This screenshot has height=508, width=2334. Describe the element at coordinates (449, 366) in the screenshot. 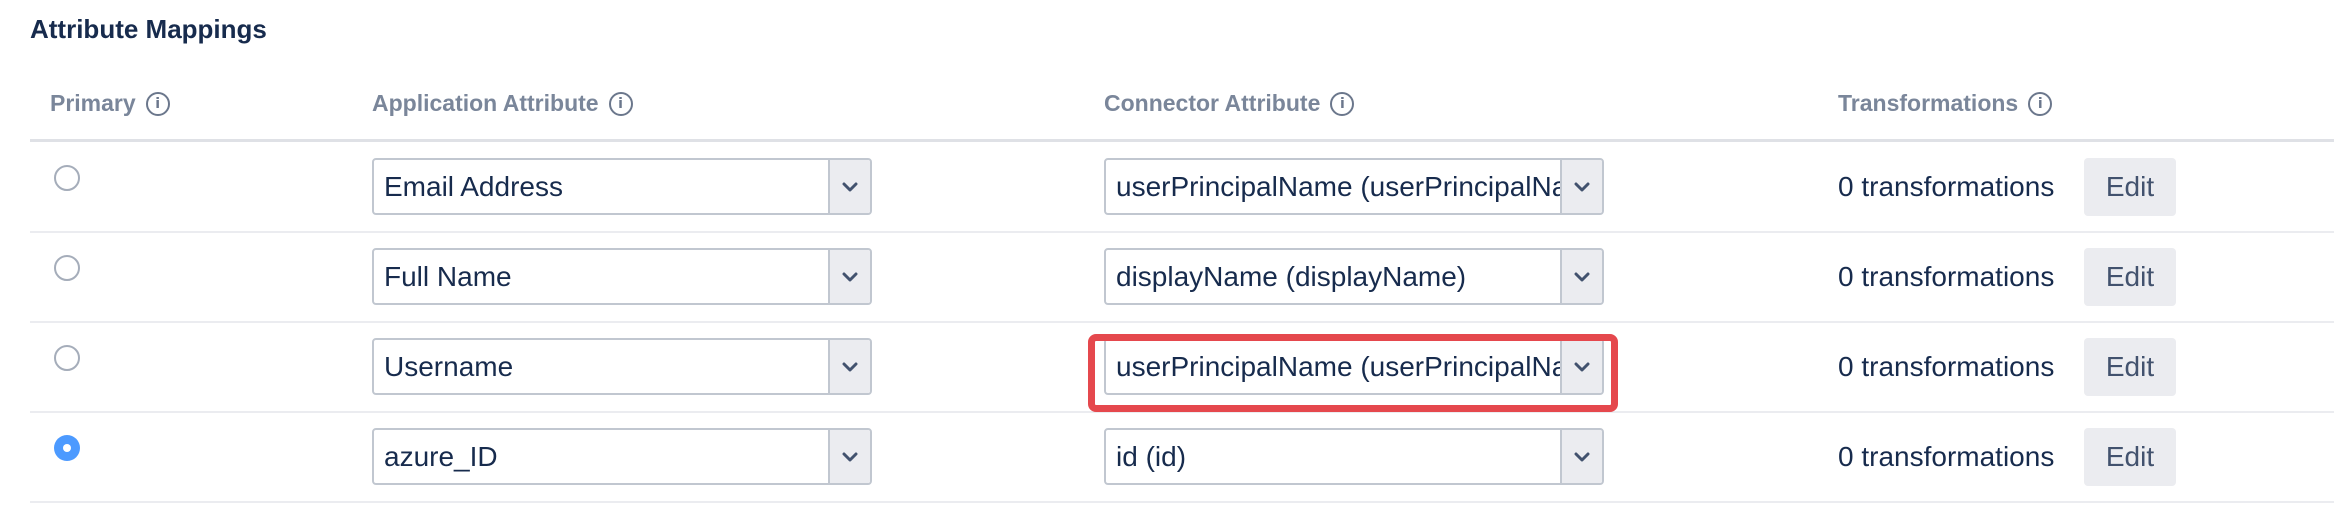

I see `select-value: Username` at that location.